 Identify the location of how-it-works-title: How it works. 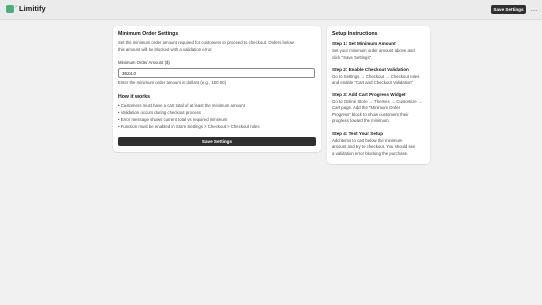
(134, 97).